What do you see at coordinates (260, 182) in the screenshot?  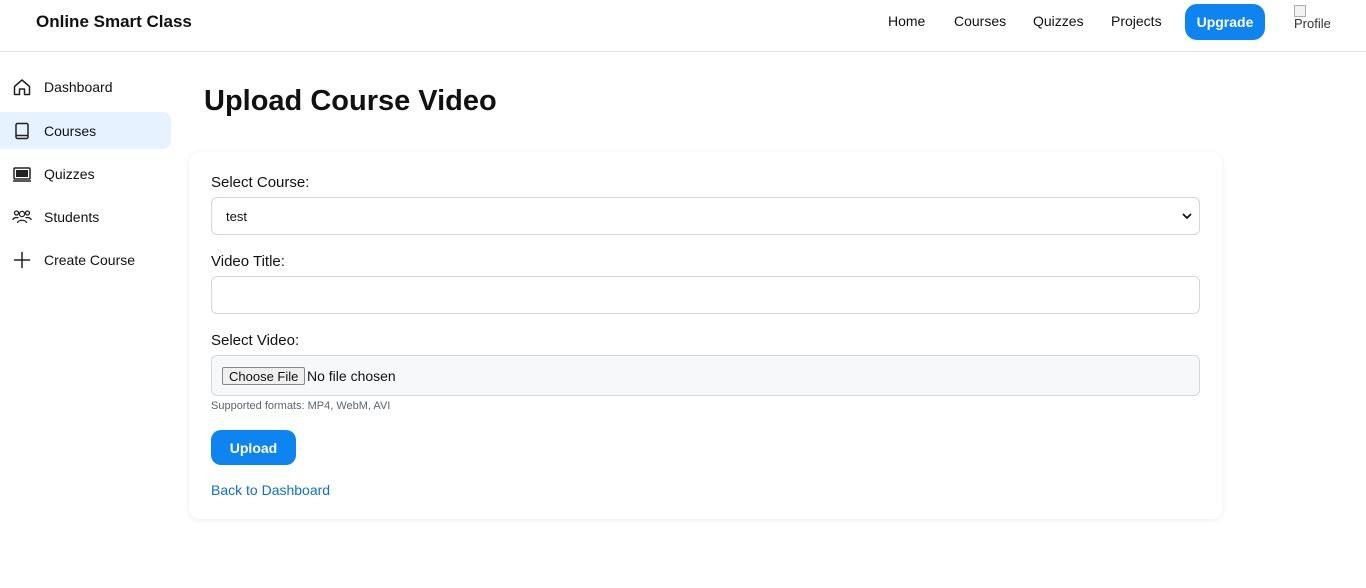 I see `course-select-label: Select Course:` at bounding box center [260, 182].